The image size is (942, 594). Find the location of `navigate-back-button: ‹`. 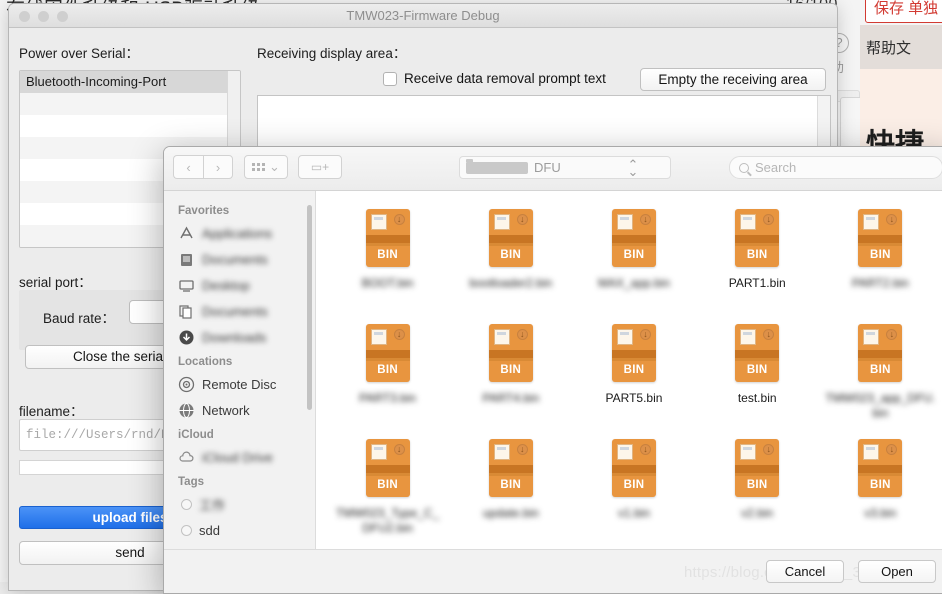

navigate-back-button: ‹ is located at coordinates (188, 167).